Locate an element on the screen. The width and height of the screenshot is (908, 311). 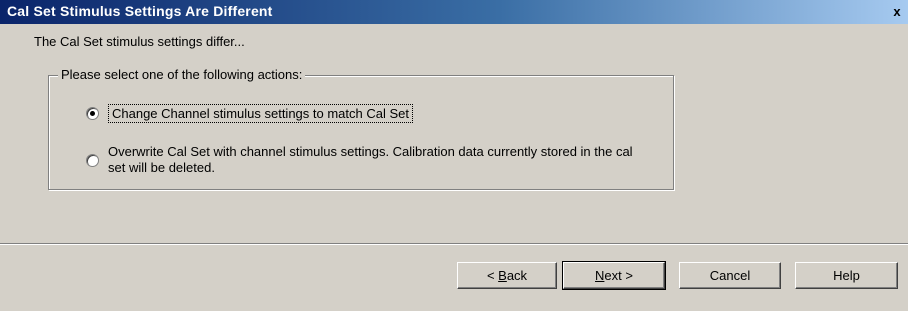
cancel-button: Cancel is located at coordinates (730, 275).